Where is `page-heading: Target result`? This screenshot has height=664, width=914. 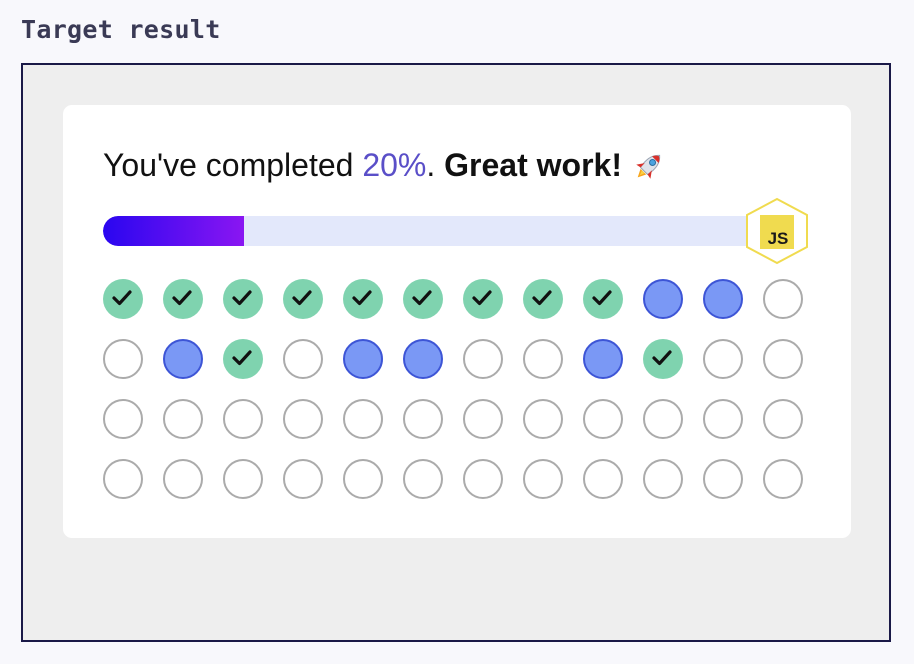
page-heading: Target result is located at coordinates (121, 29).